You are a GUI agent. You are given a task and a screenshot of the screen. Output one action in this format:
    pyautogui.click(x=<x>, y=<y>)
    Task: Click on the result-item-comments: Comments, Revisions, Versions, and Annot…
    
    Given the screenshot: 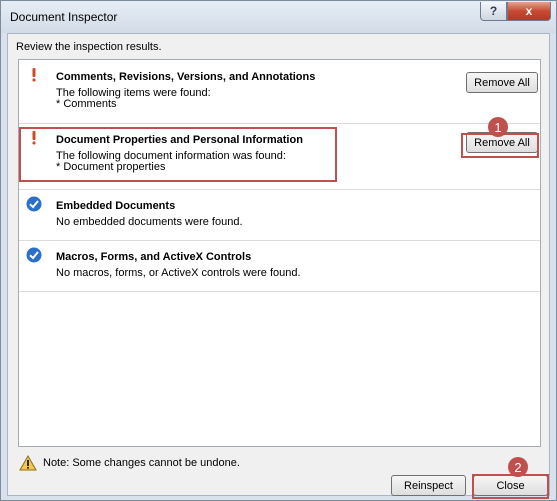 What is the action you would take?
    pyautogui.click(x=279, y=92)
    